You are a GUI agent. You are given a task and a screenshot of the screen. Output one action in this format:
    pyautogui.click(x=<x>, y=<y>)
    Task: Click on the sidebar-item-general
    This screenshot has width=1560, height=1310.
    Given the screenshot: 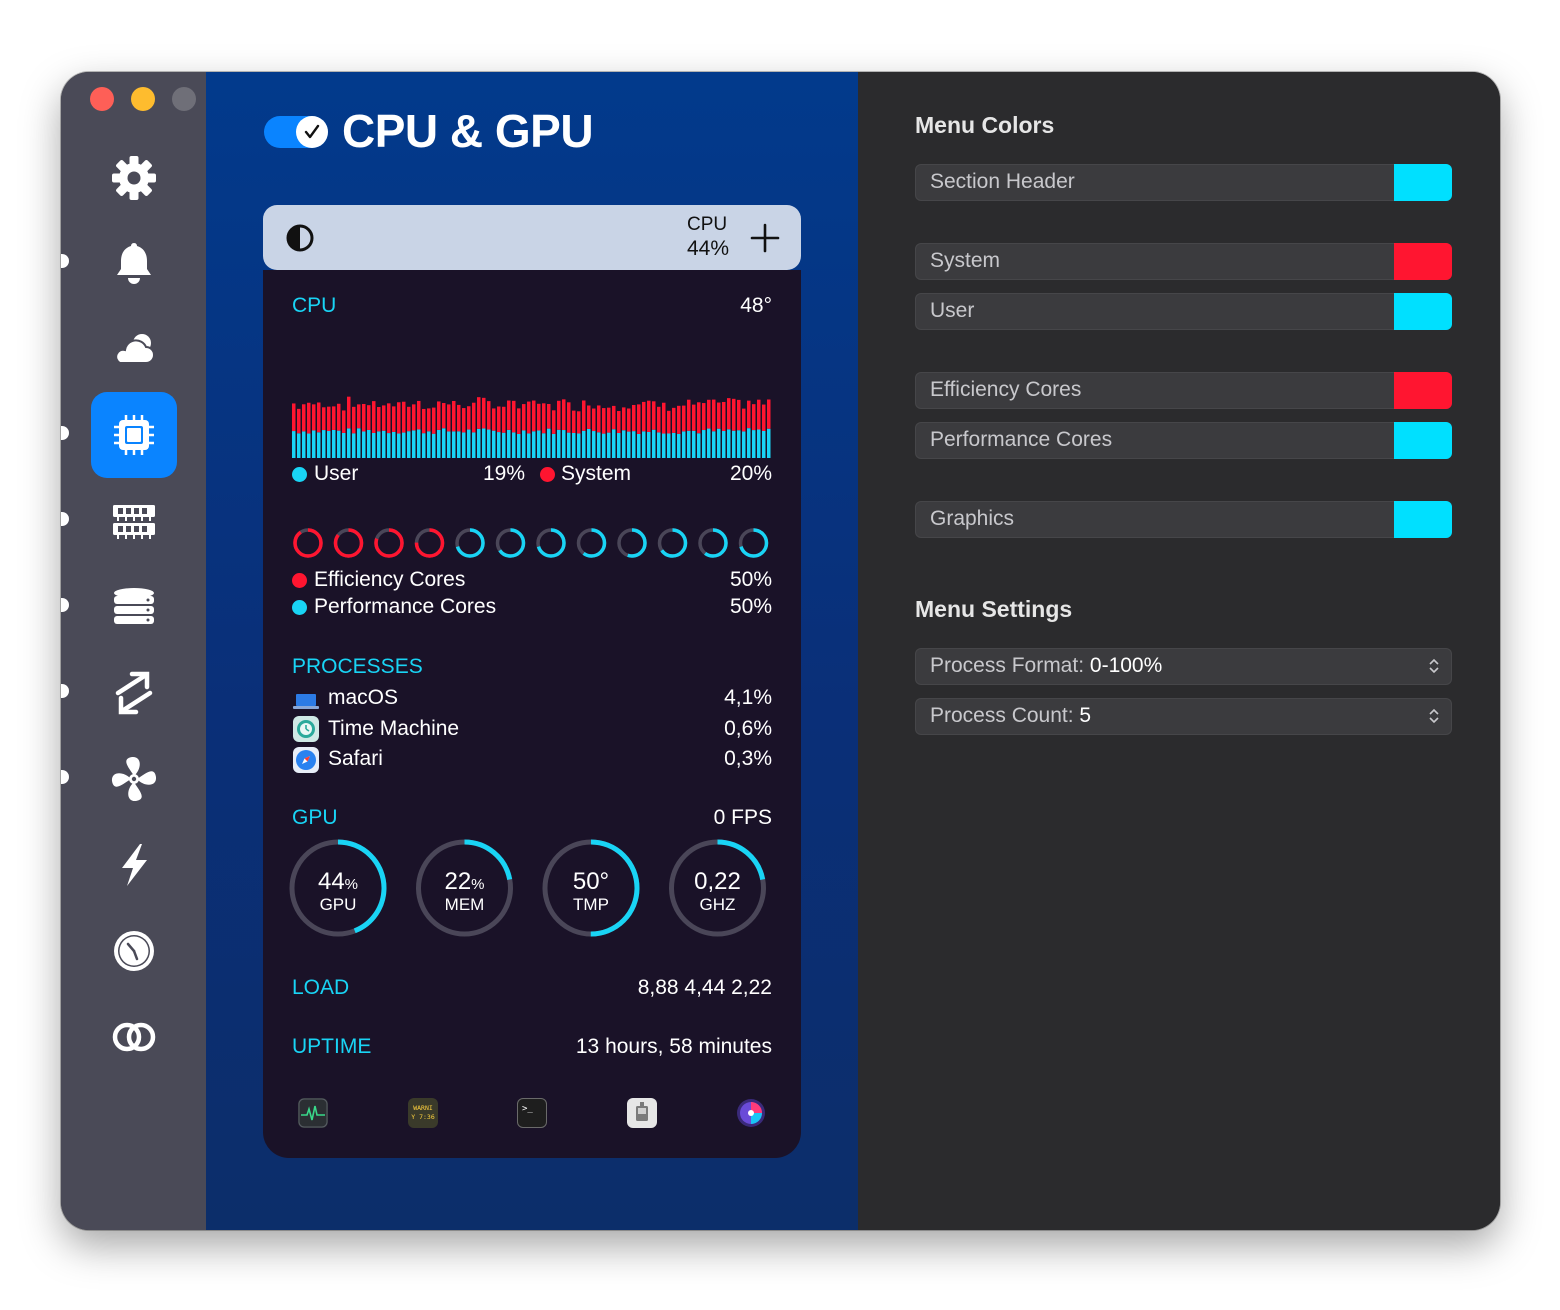 What is the action you would take?
    pyautogui.click(x=134, y=178)
    